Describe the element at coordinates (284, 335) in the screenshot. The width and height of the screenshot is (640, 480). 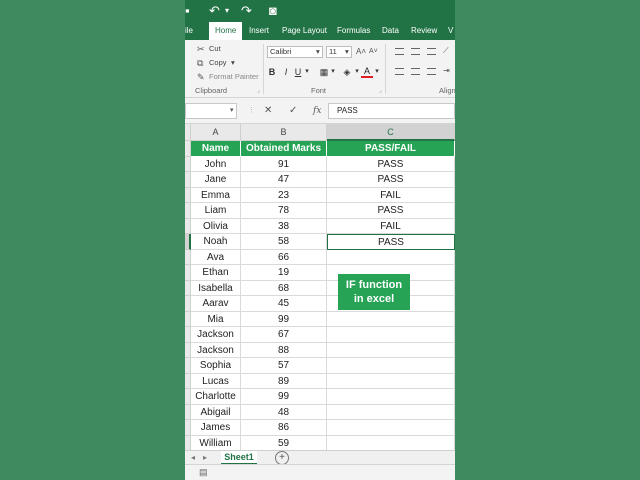
I see `cell-marks: 67` at that location.